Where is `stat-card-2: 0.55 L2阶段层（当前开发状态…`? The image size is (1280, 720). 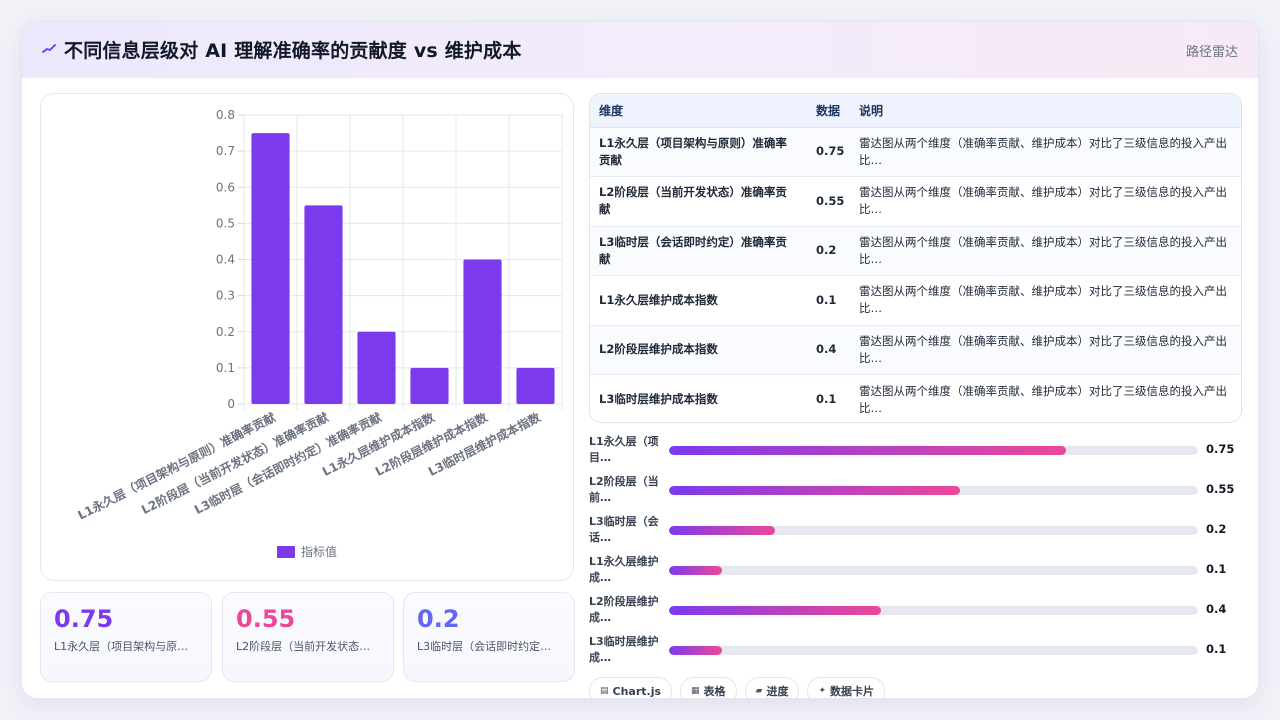
stat-card-2: 0.55 L2阶段层（当前开发状态… is located at coordinates (308, 637).